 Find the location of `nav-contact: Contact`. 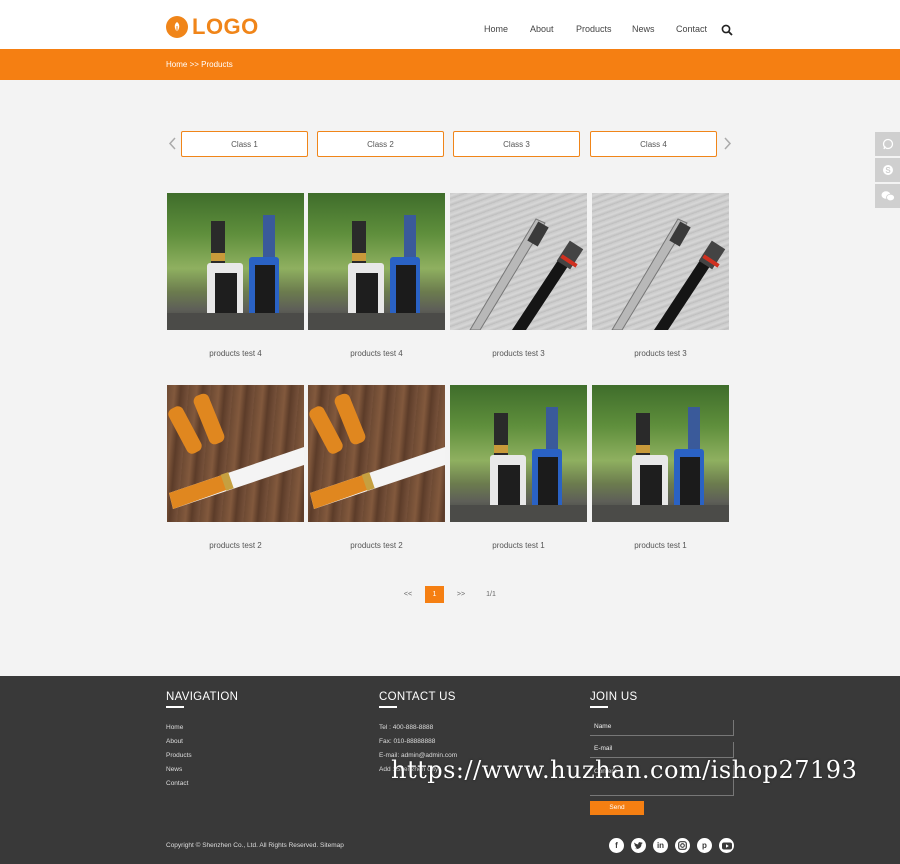

nav-contact: Contact is located at coordinates (691, 29).